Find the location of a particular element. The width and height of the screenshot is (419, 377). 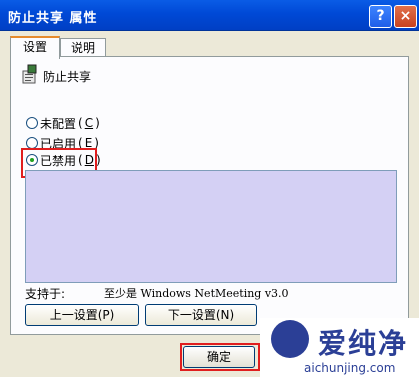

highlight-box-ok is located at coordinates (220, 357).